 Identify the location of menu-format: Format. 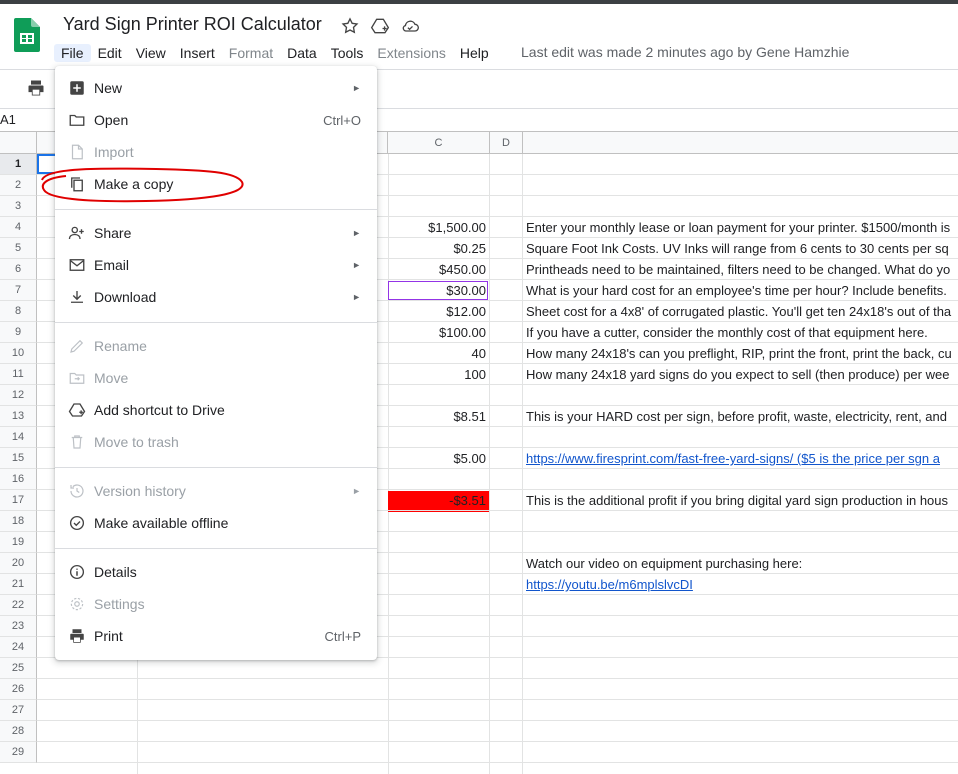
(251, 53).